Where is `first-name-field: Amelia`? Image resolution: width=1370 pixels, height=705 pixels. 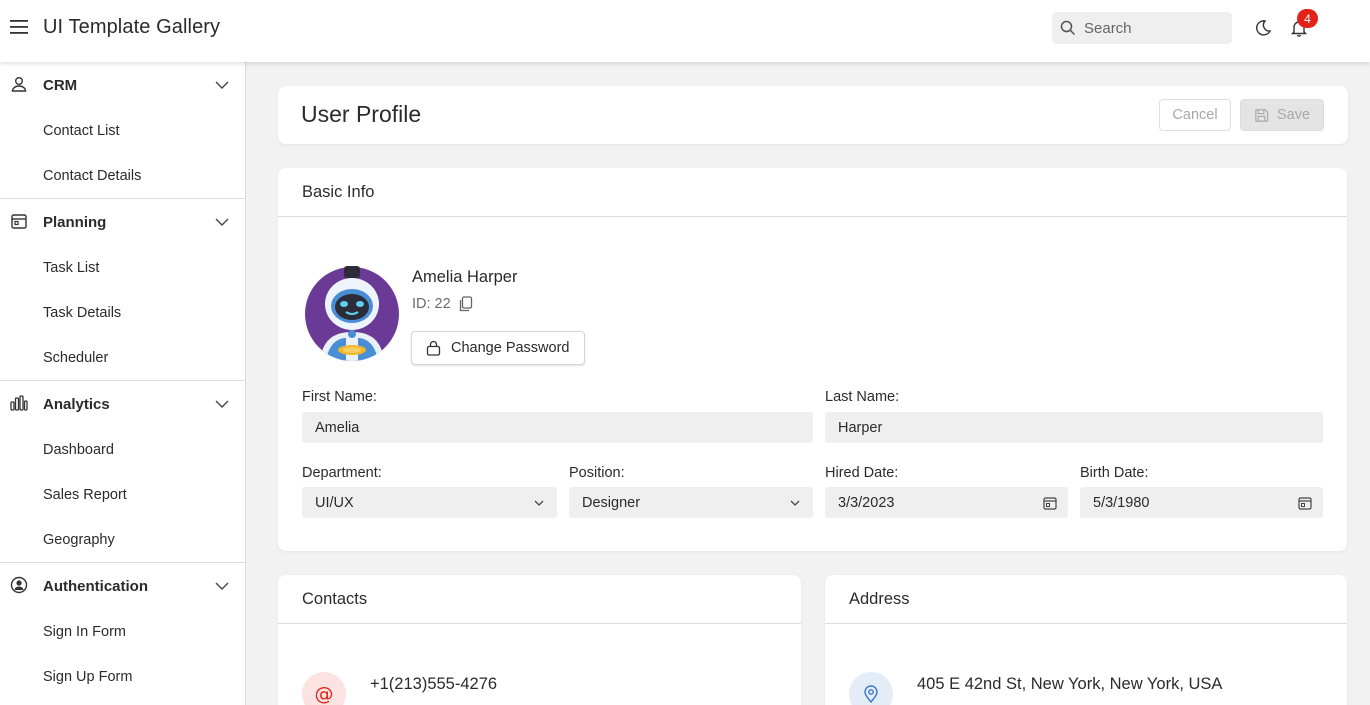
first-name-field: Amelia is located at coordinates (557, 427).